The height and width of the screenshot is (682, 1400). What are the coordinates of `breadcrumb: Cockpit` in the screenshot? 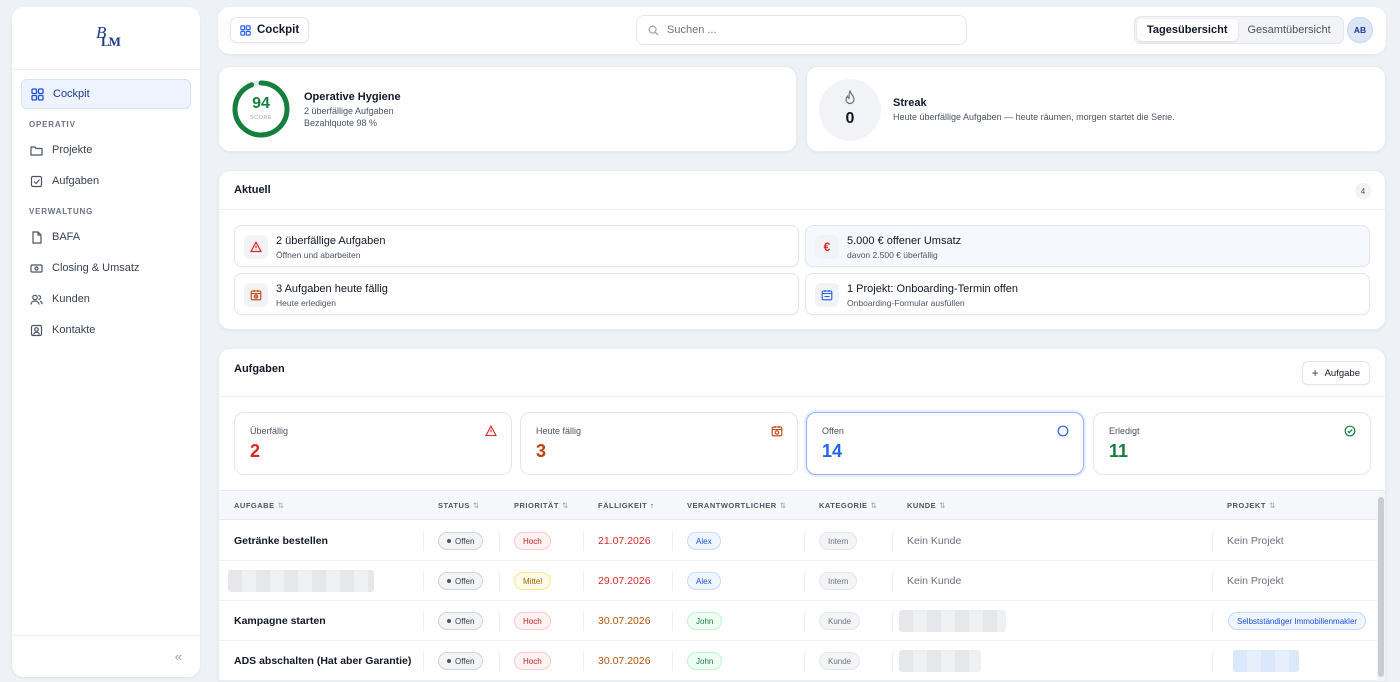 It's located at (270, 30).